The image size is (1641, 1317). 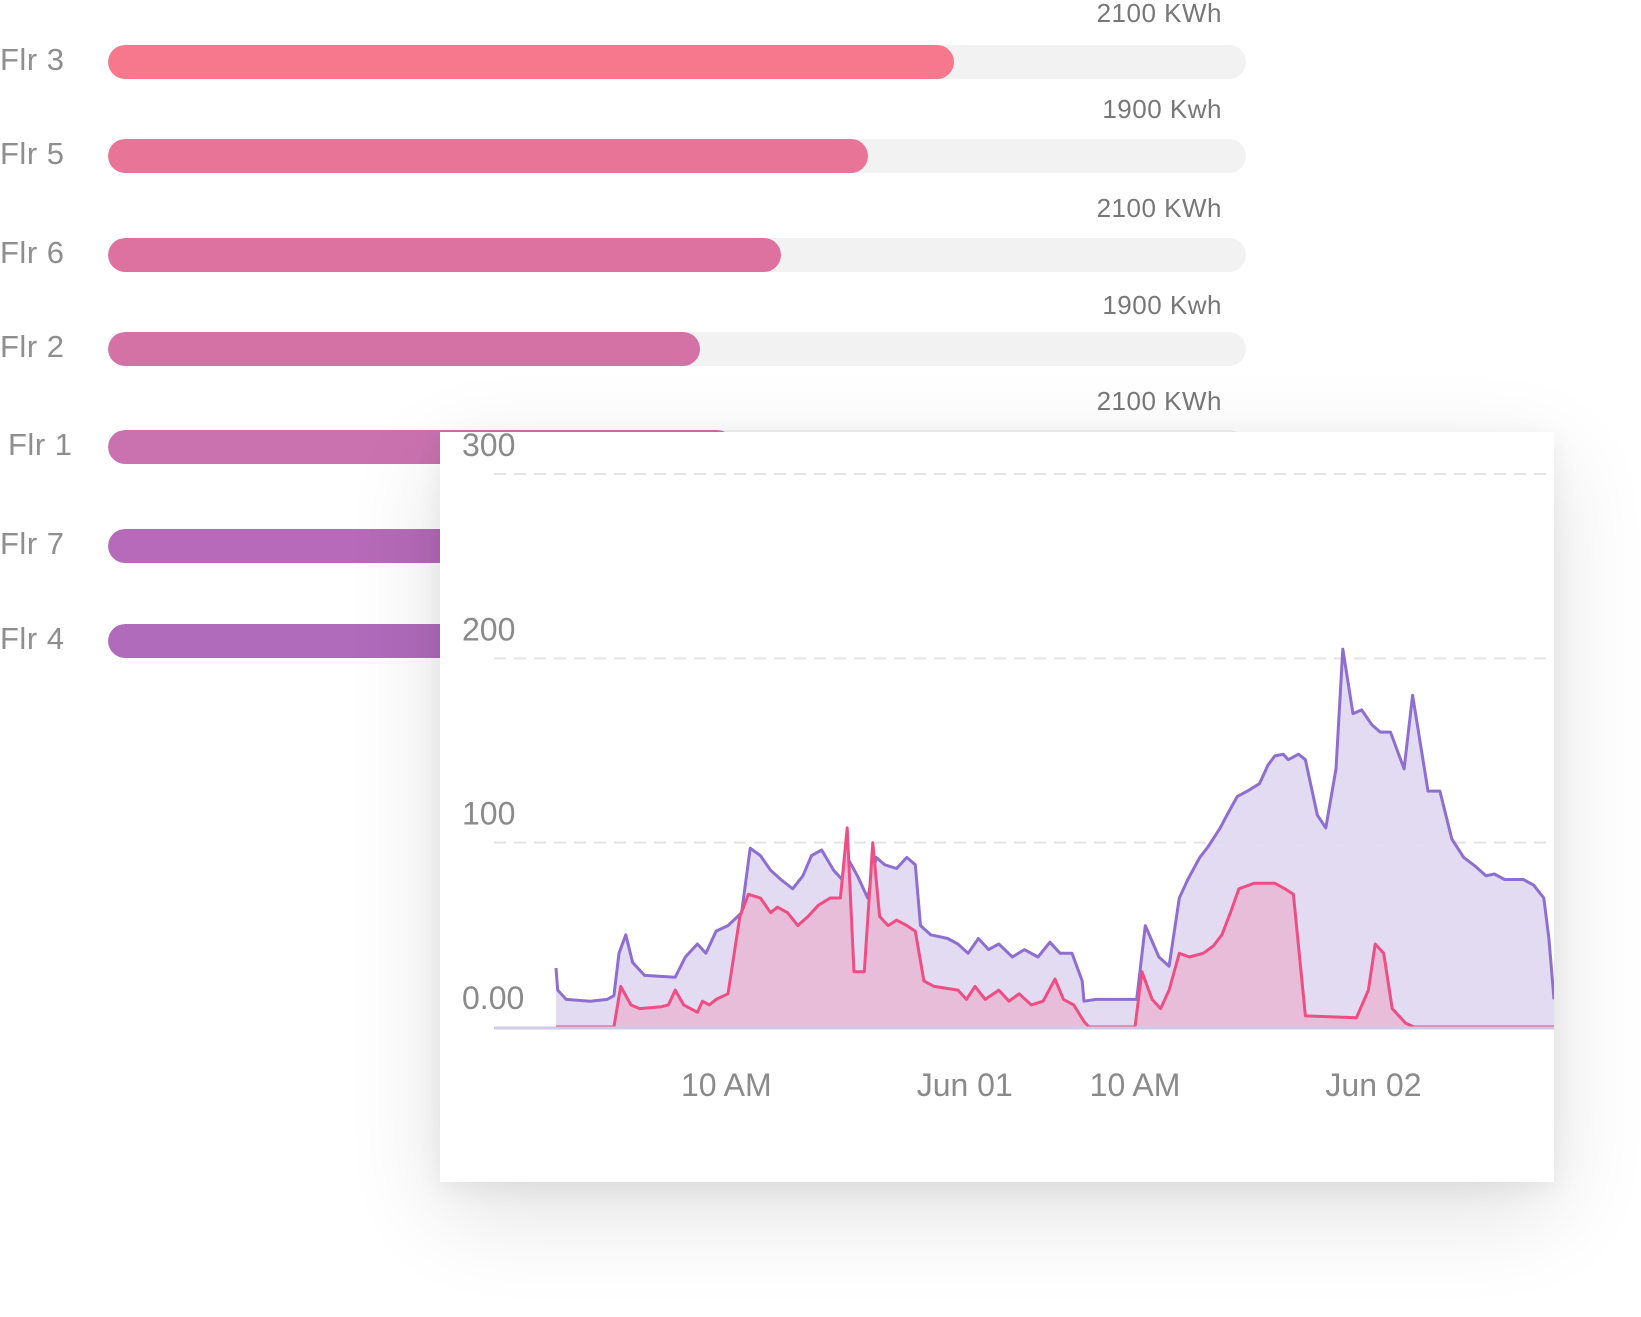 I want to click on floor-row: Flr 3, so click(x=630, y=60).